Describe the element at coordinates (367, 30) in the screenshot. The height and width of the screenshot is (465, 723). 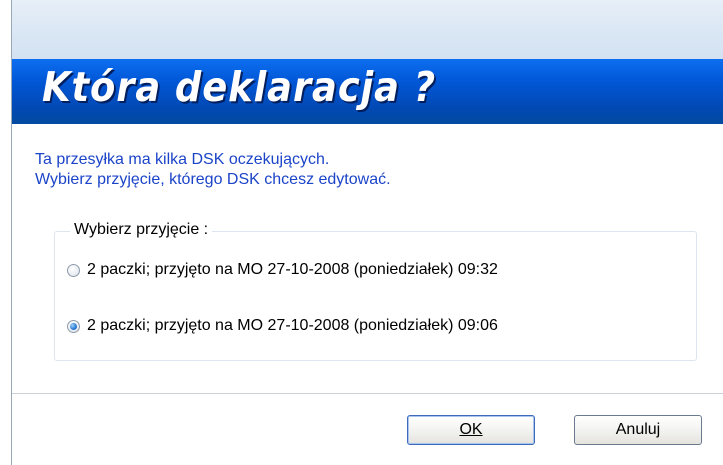
I see `title-bar` at that location.